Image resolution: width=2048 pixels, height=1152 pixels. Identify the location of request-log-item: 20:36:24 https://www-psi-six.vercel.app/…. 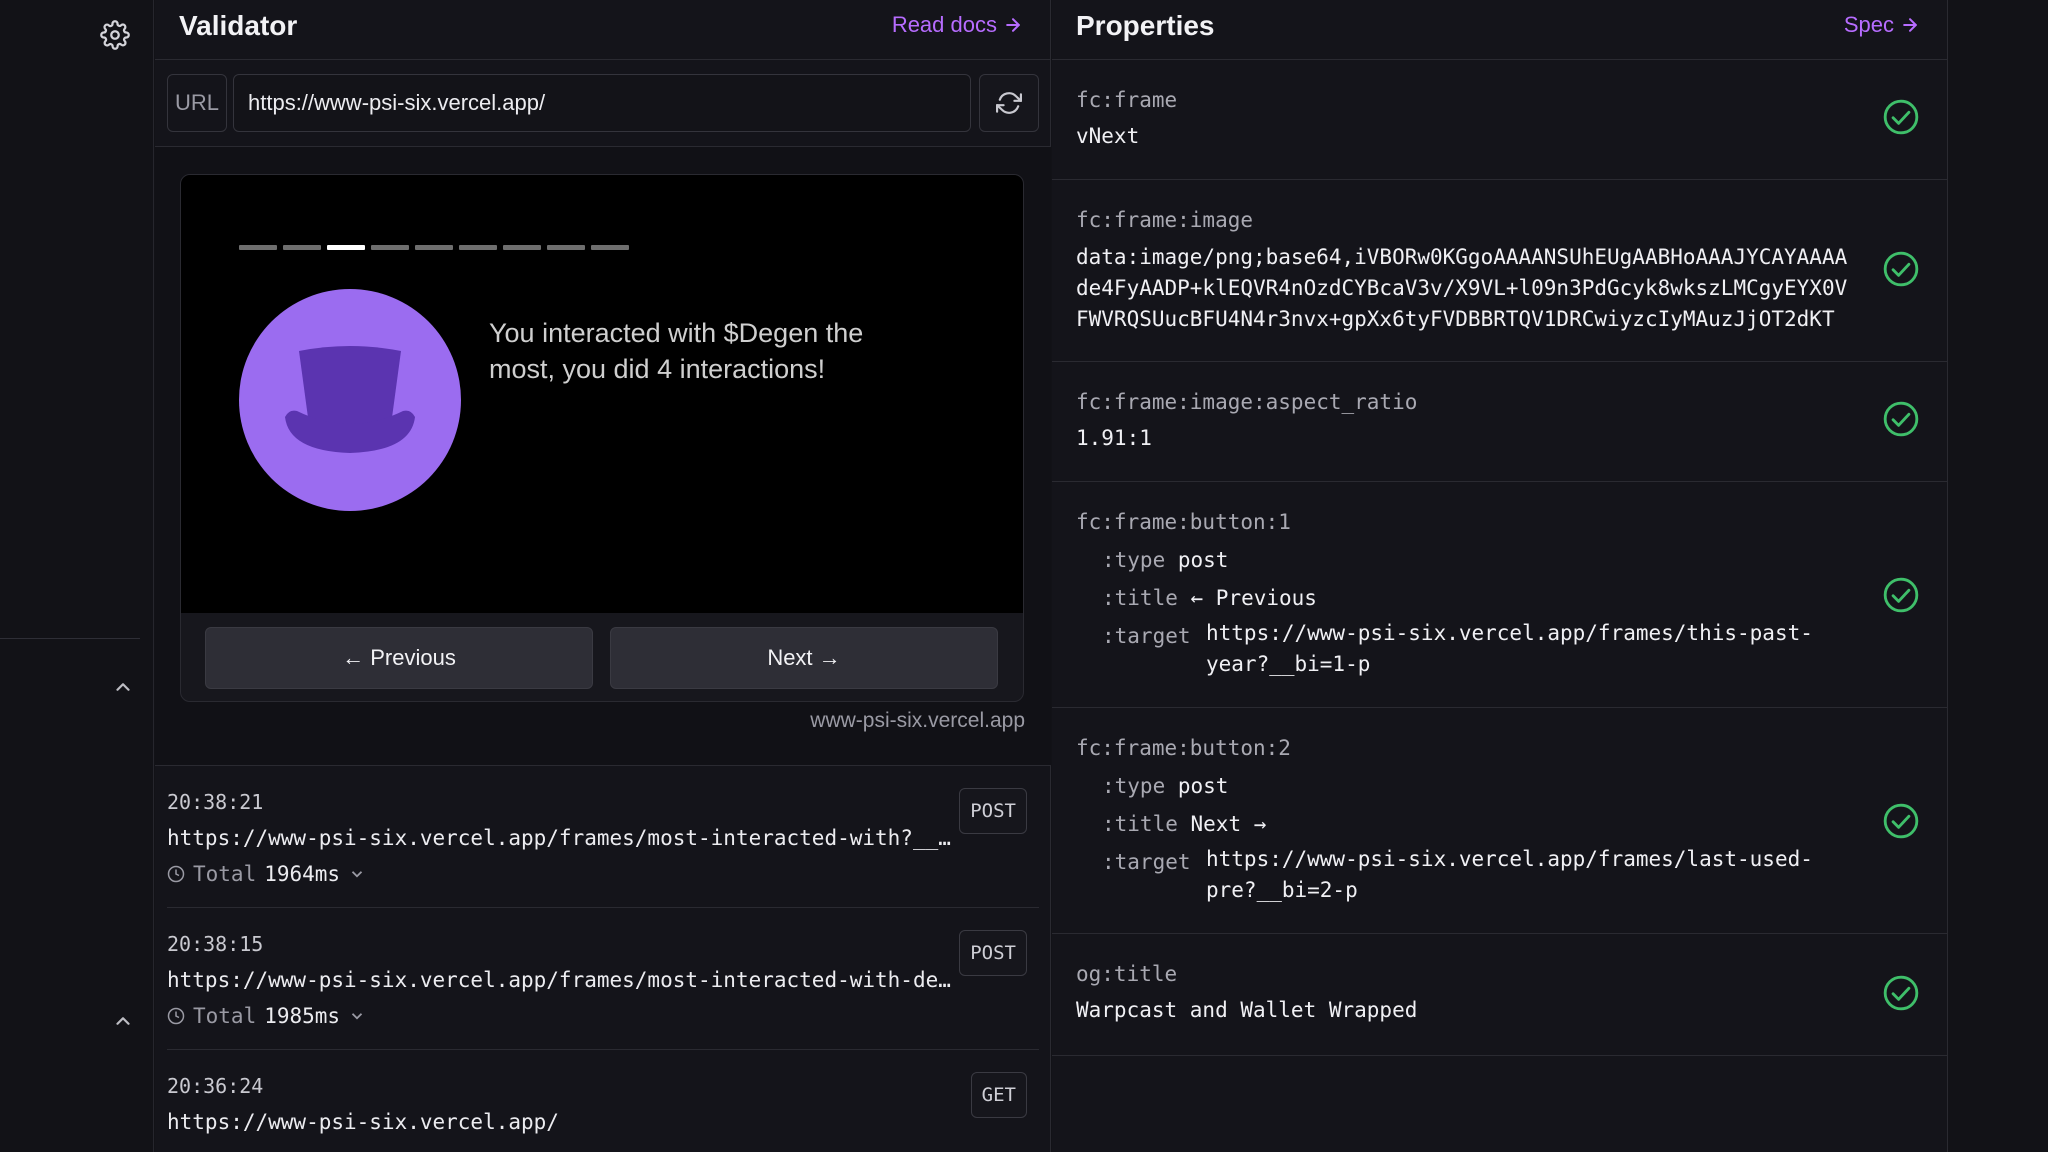
(603, 1101).